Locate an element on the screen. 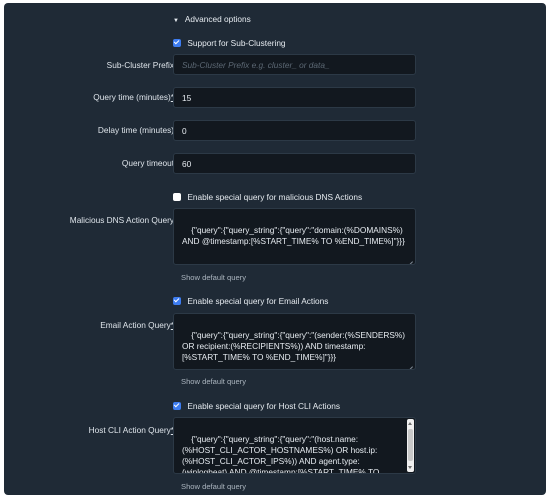 The height and width of the screenshot is (499, 554). caret-down-icon: ▼ is located at coordinates (176, 21).